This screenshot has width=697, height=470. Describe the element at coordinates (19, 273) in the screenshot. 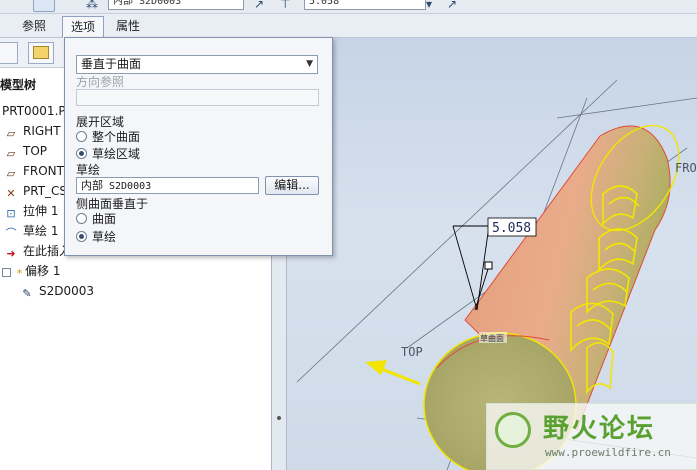

I see `offset-icon: *` at that location.